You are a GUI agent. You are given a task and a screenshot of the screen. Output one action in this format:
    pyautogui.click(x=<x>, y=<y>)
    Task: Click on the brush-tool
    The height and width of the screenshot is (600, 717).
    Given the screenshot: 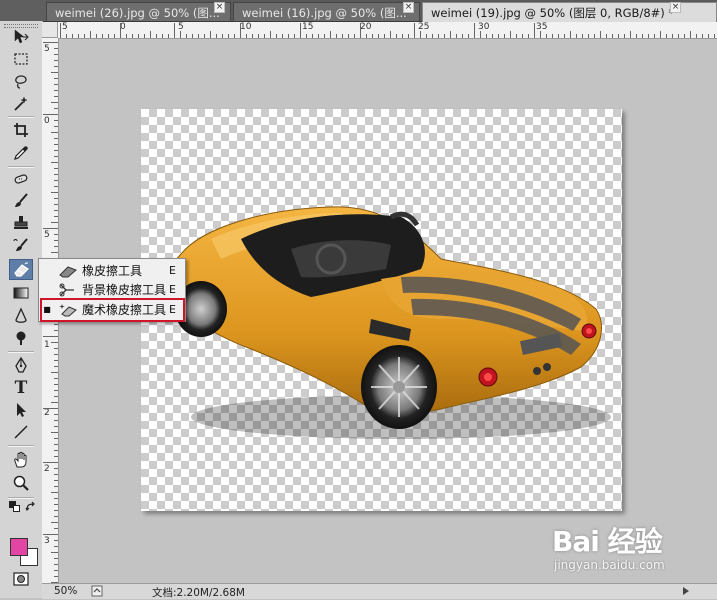 What is the action you would take?
    pyautogui.click(x=21, y=200)
    